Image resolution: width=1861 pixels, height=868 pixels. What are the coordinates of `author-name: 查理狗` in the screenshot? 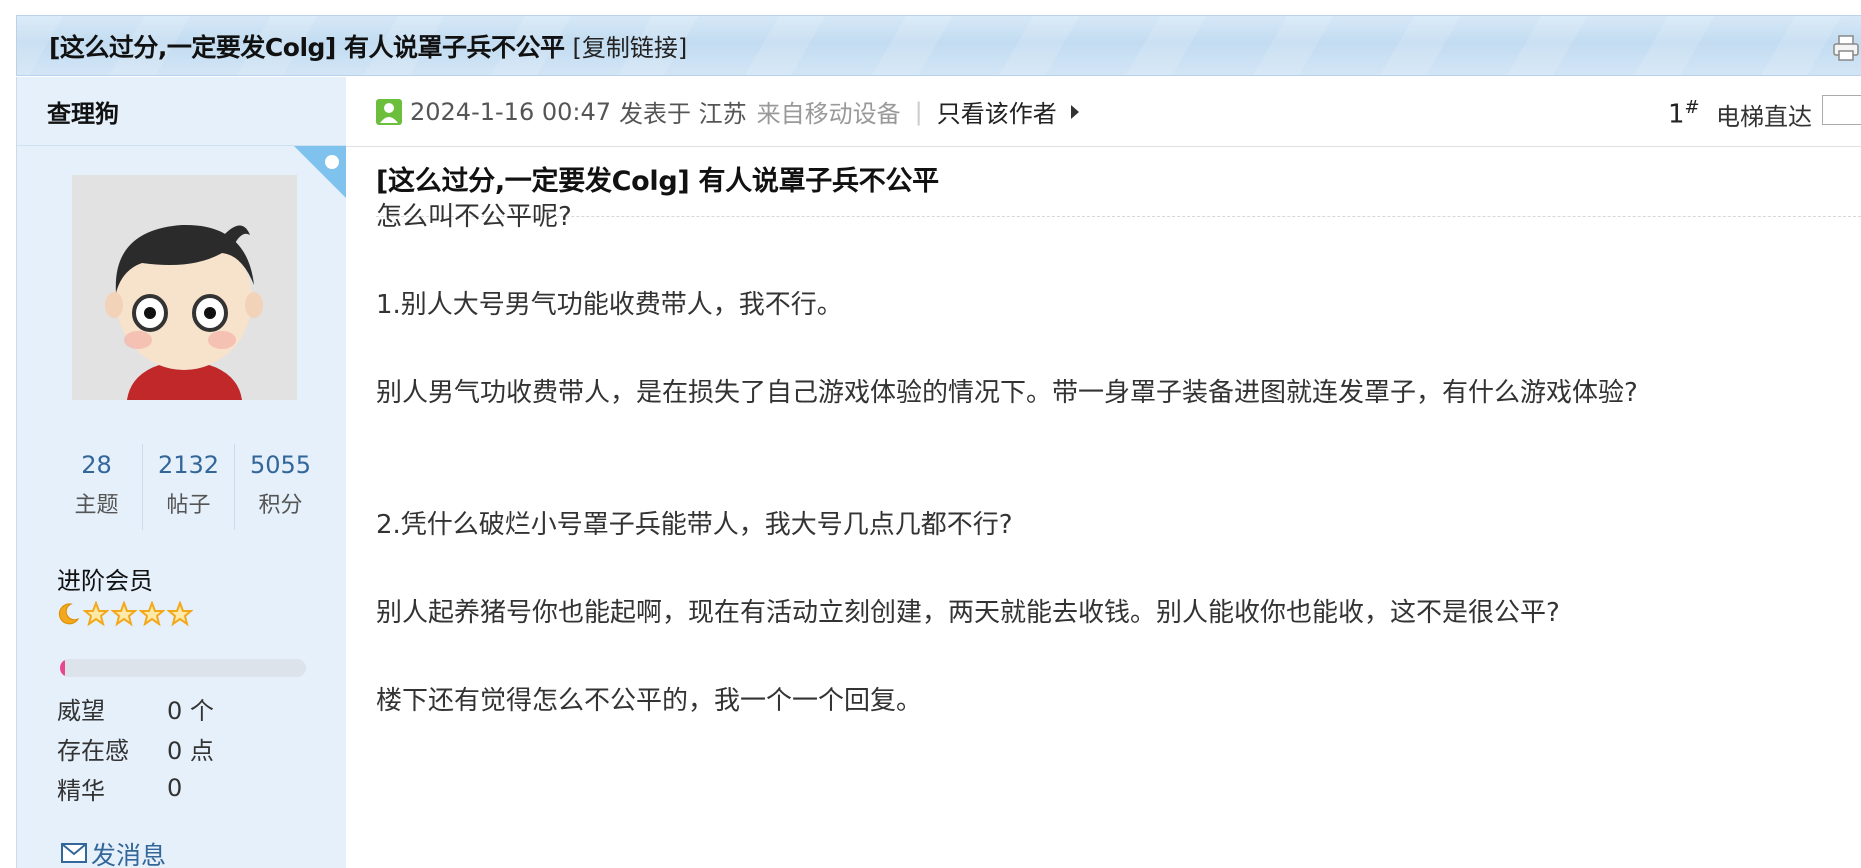 It's located at (83, 111).